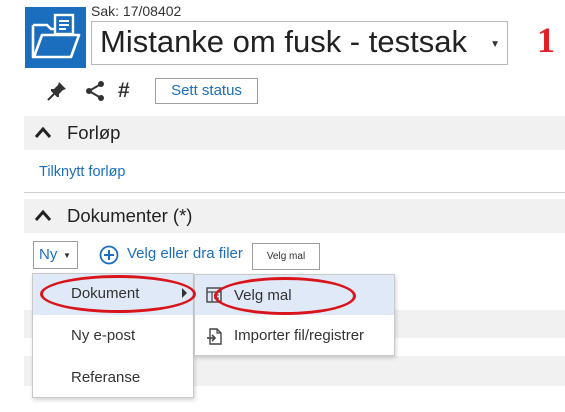 This screenshot has width=565, height=412. I want to click on case-folder-icon, so click(55, 37).